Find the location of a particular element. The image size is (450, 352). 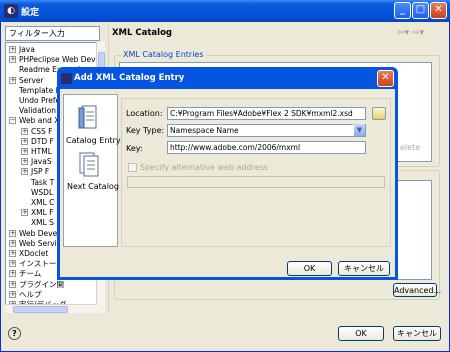

delete-button: elete is located at coordinates (410, 147).